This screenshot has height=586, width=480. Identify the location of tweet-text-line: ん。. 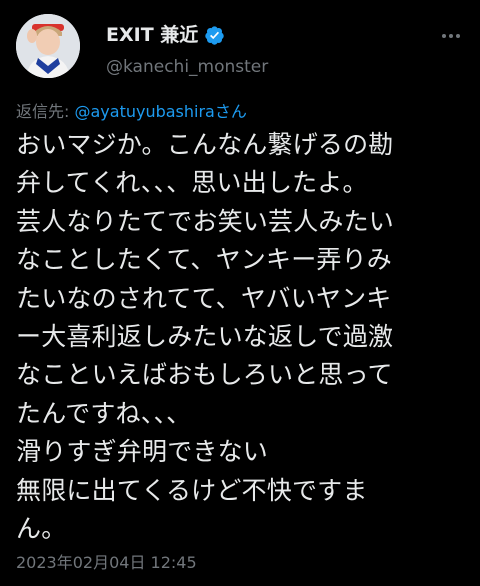
(41, 529).